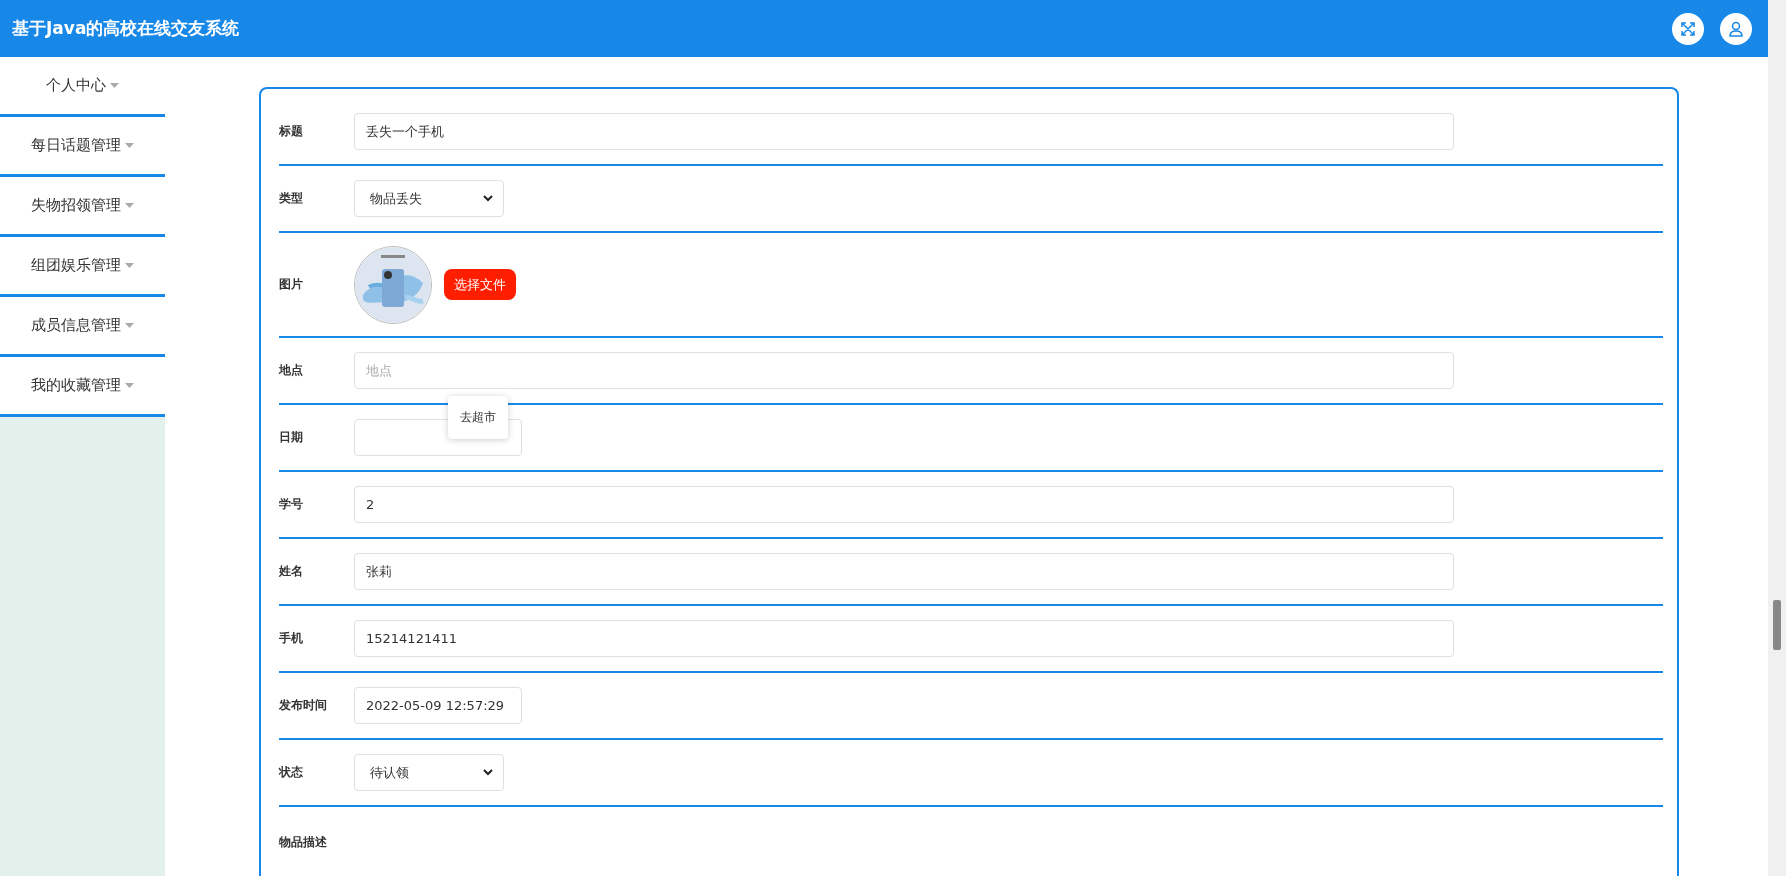  Describe the element at coordinates (904, 370) in the screenshot. I see `text-field: 地点` at that location.